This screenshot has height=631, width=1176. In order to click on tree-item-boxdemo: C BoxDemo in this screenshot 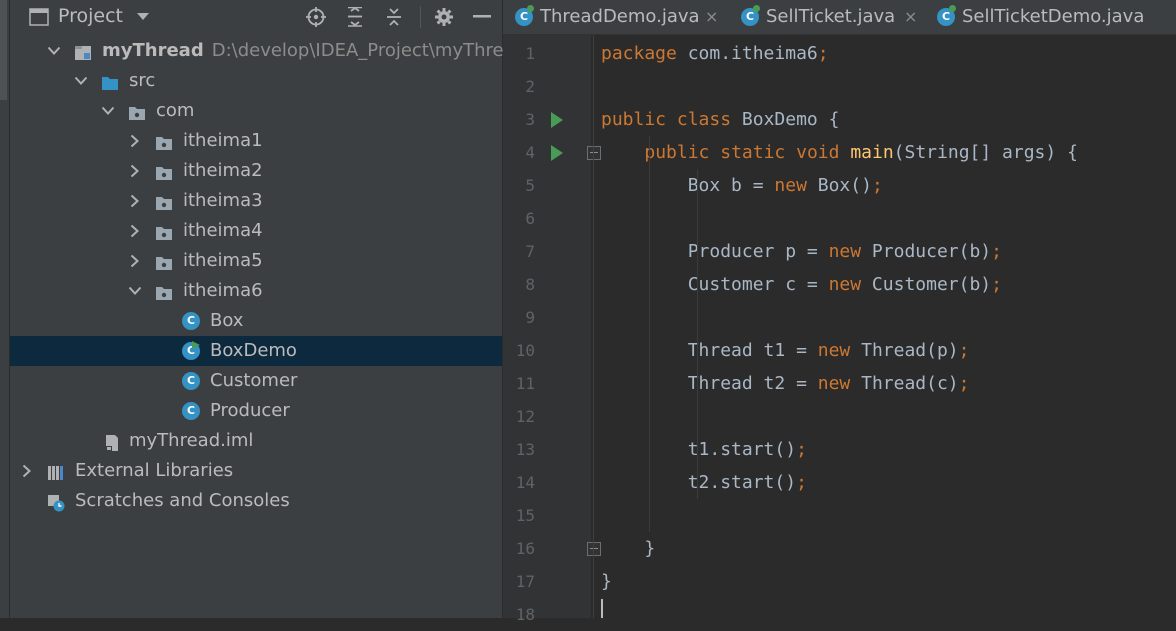, I will do `click(256, 351)`.